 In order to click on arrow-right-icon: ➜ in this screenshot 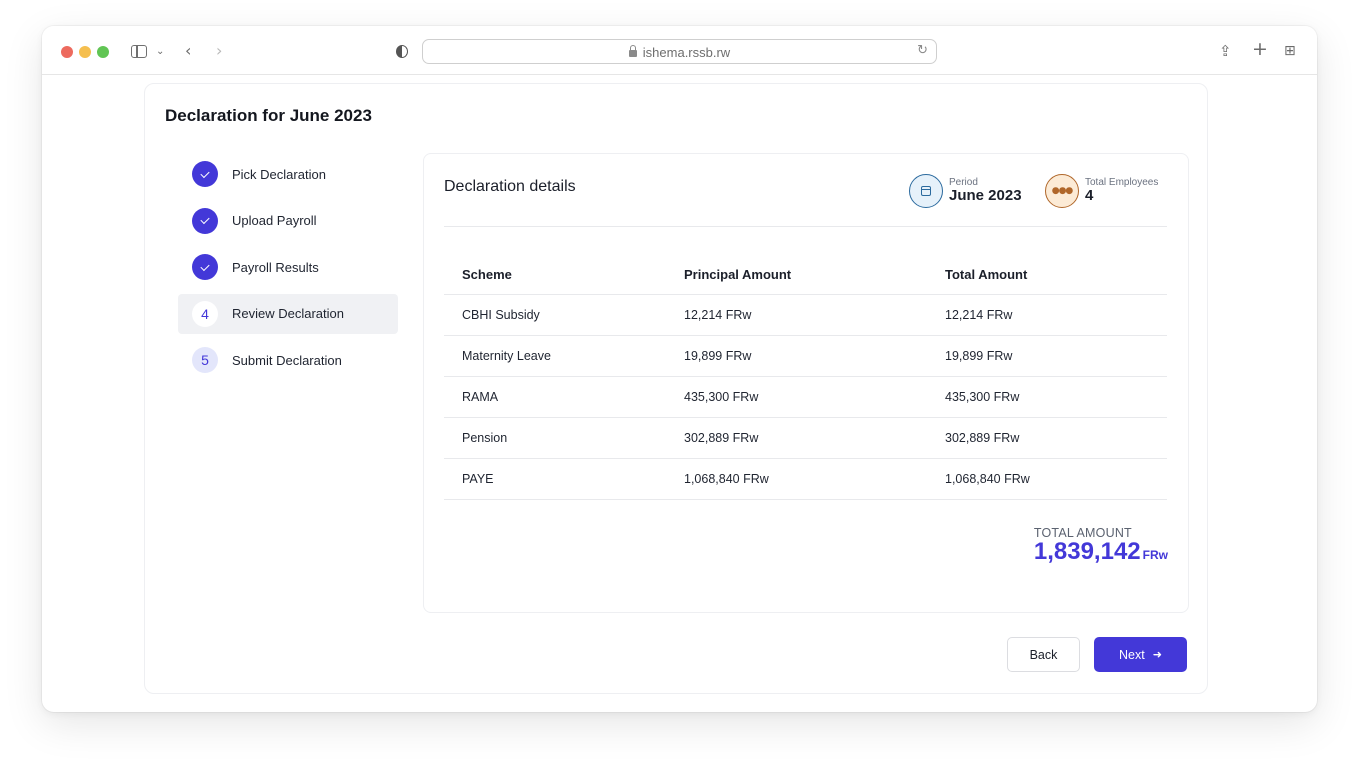, I will do `click(1157, 654)`.